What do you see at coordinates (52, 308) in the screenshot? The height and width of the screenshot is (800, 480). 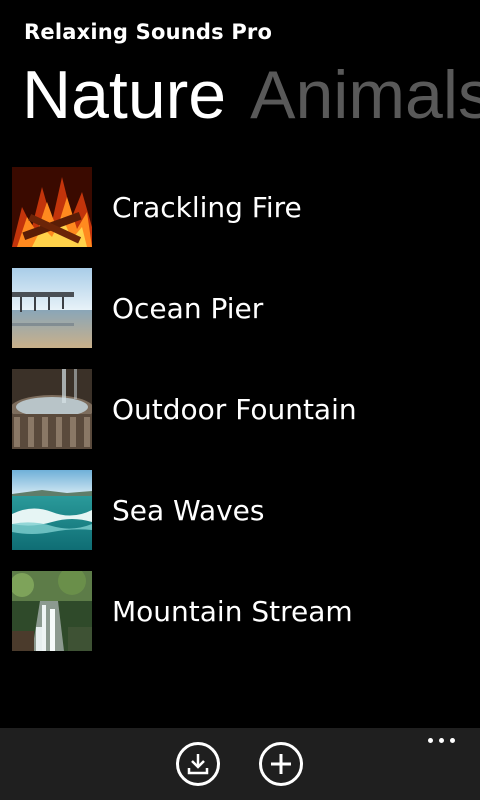 I see `pier-thumbnail` at bounding box center [52, 308].